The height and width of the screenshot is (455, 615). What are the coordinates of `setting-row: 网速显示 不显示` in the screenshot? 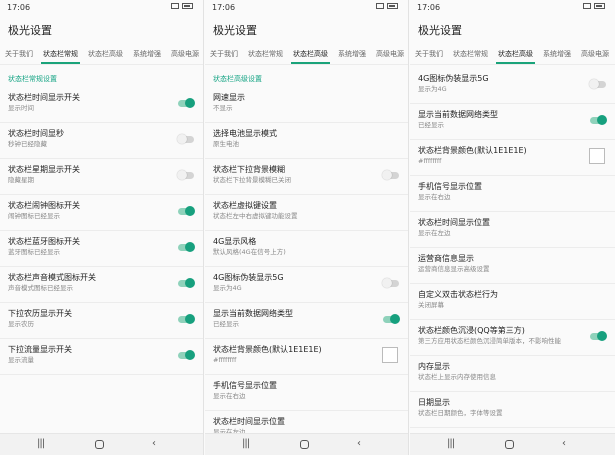 It's located at (306, 105).